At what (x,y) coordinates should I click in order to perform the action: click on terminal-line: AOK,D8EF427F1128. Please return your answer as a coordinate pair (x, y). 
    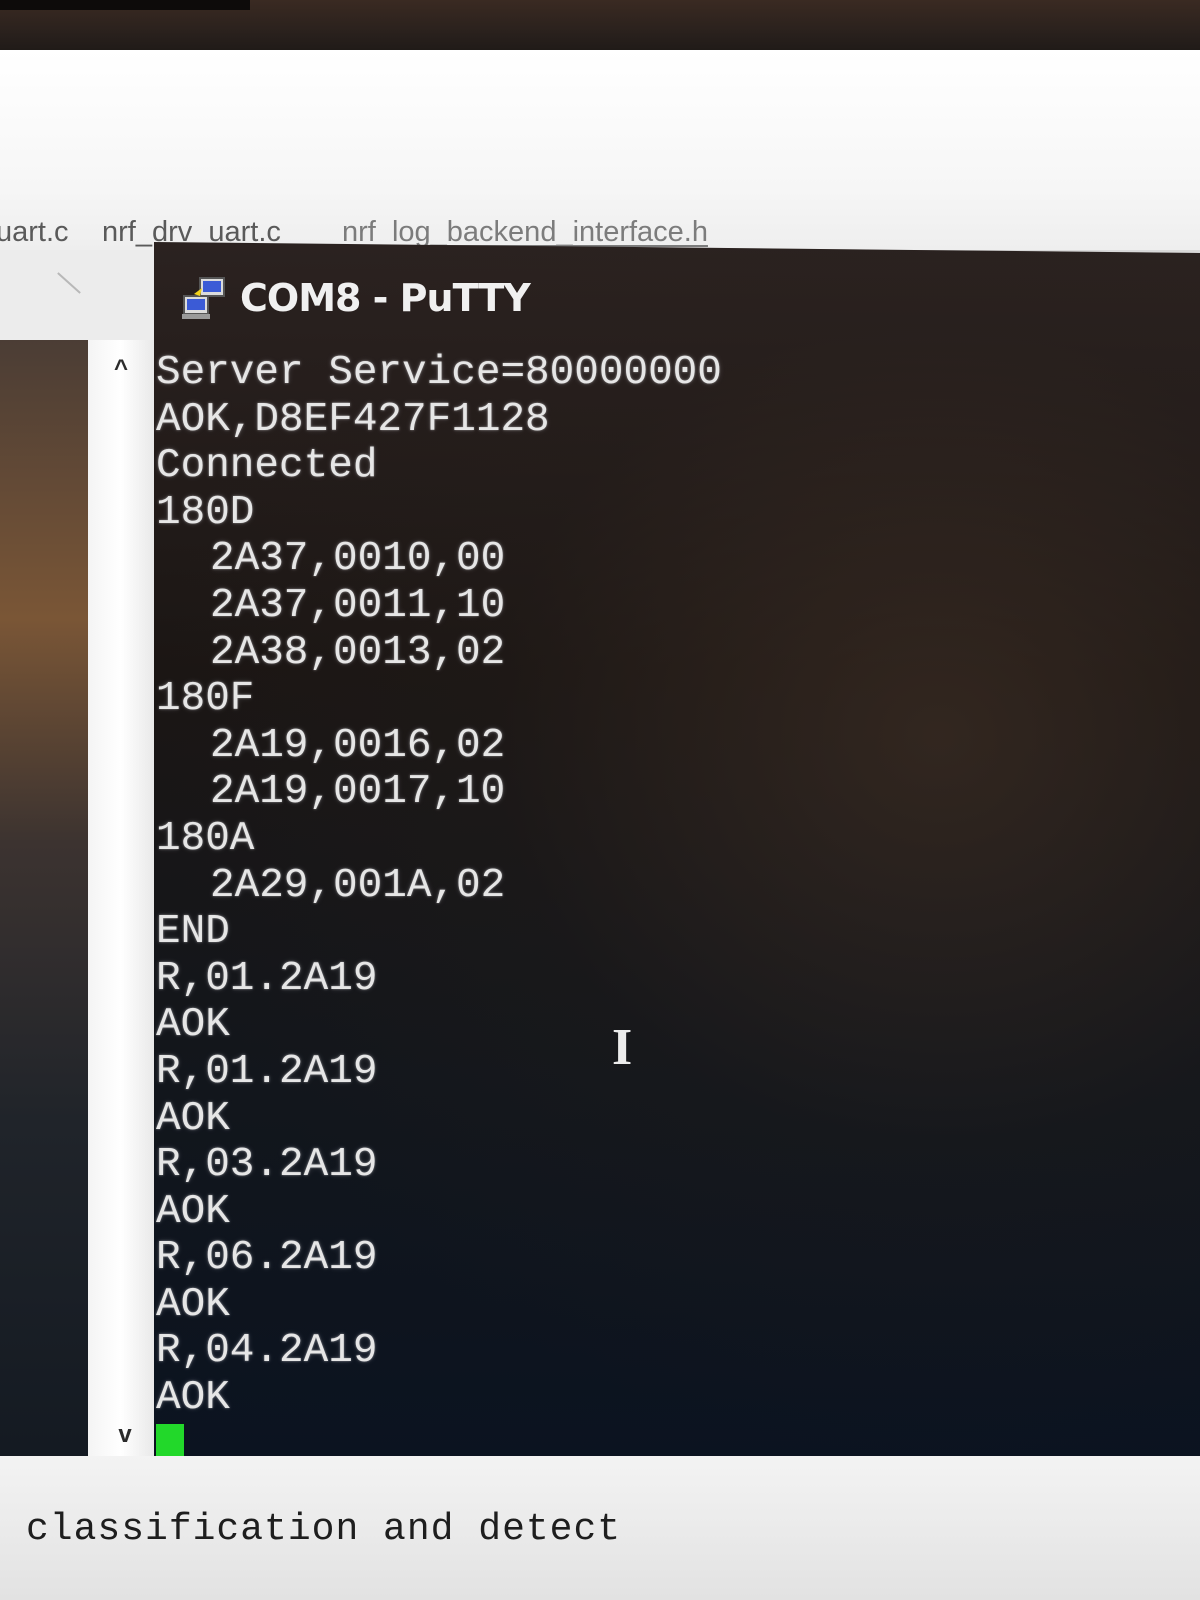
    Looking at the image, I should click on (606, 420).